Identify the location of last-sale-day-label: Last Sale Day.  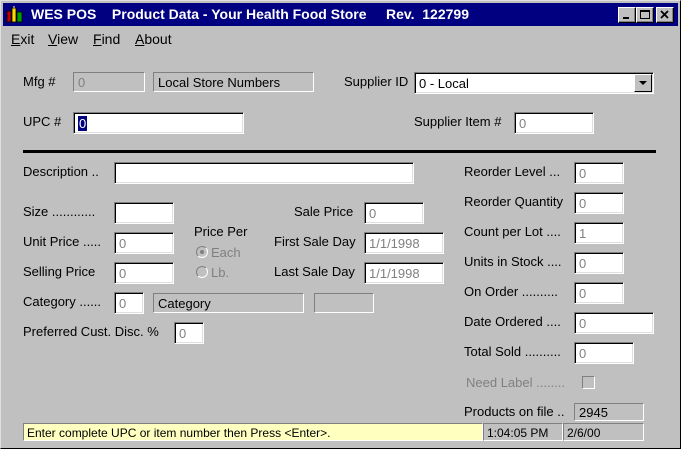
(314, 271).